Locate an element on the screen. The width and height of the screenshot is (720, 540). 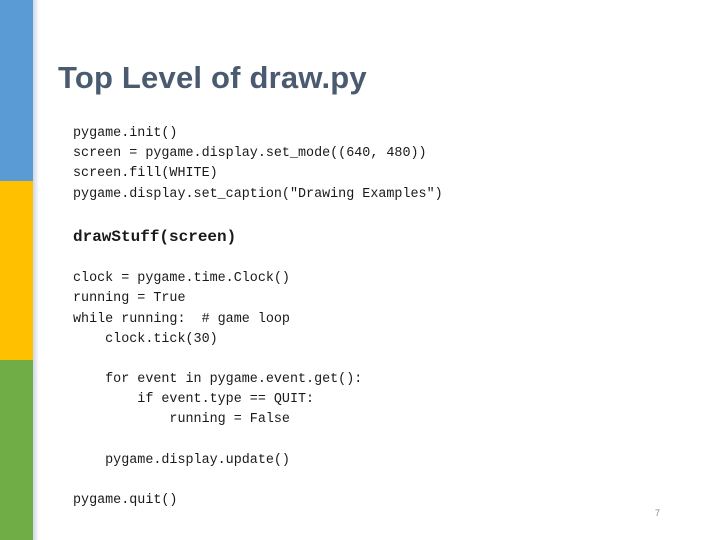
accent-bar-yellow is located at coordinates (16, 270).